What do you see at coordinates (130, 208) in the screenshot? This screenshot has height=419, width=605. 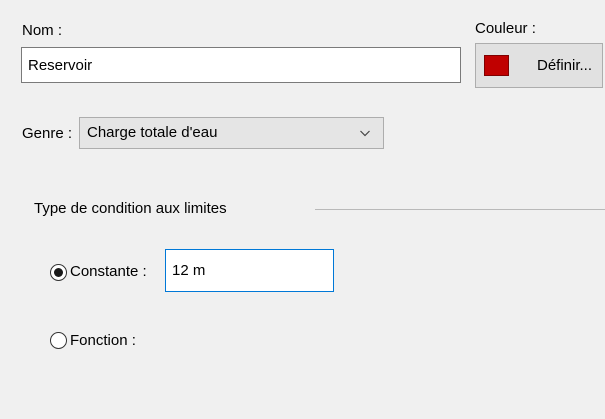 I see `boundary-condition-group-title: Type de condition aux limites` at bounding box center [130, 208].